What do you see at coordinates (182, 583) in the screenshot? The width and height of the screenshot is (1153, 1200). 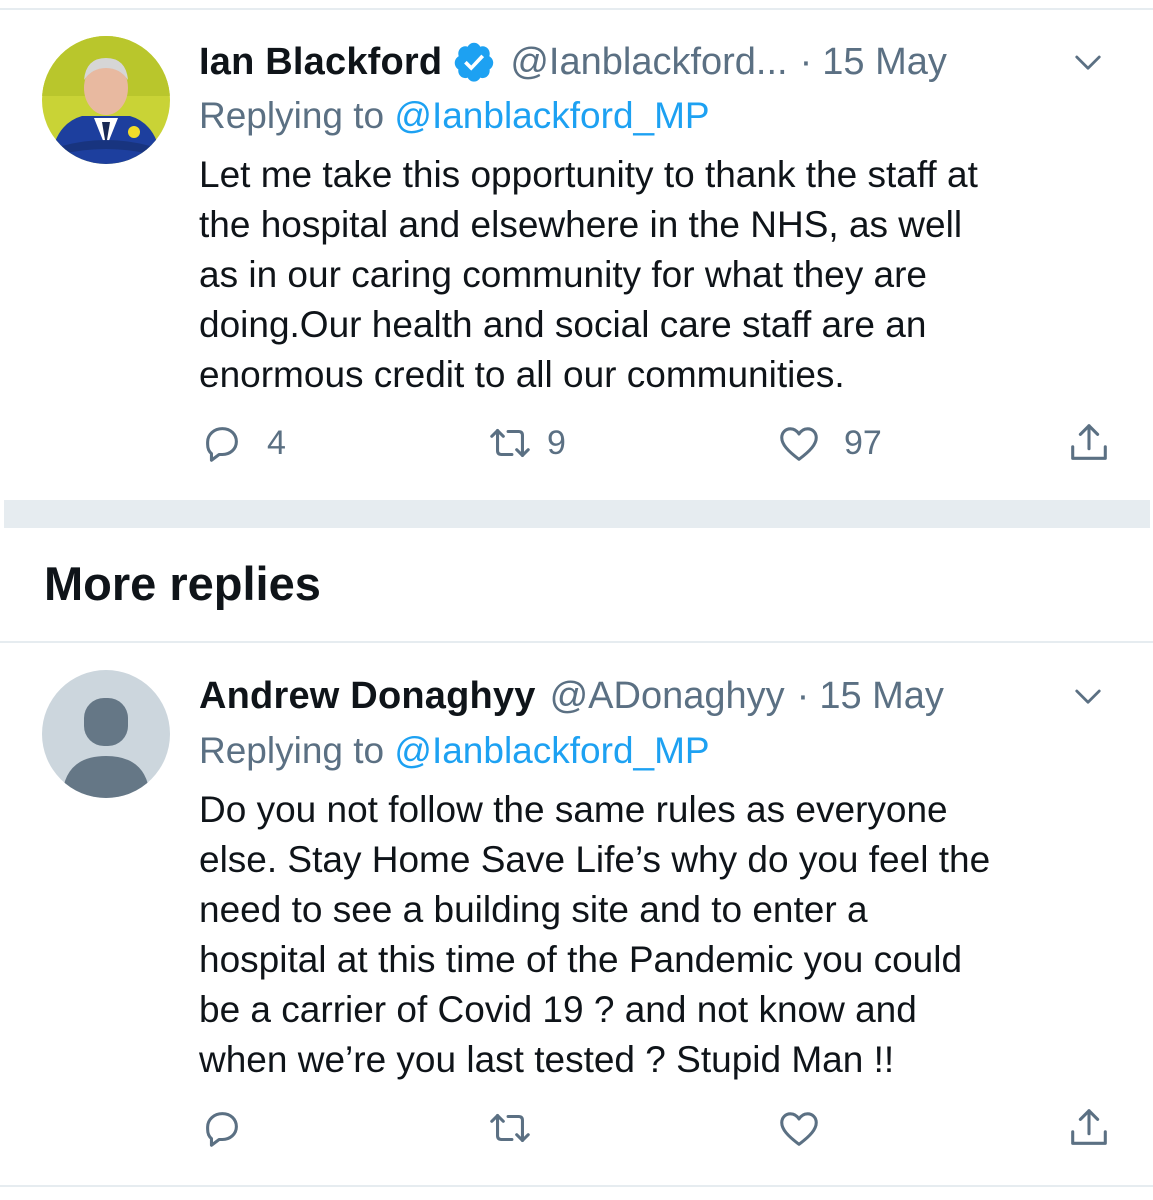 I see `more-replies-heading: More replies` at bounding box center [182, 583].